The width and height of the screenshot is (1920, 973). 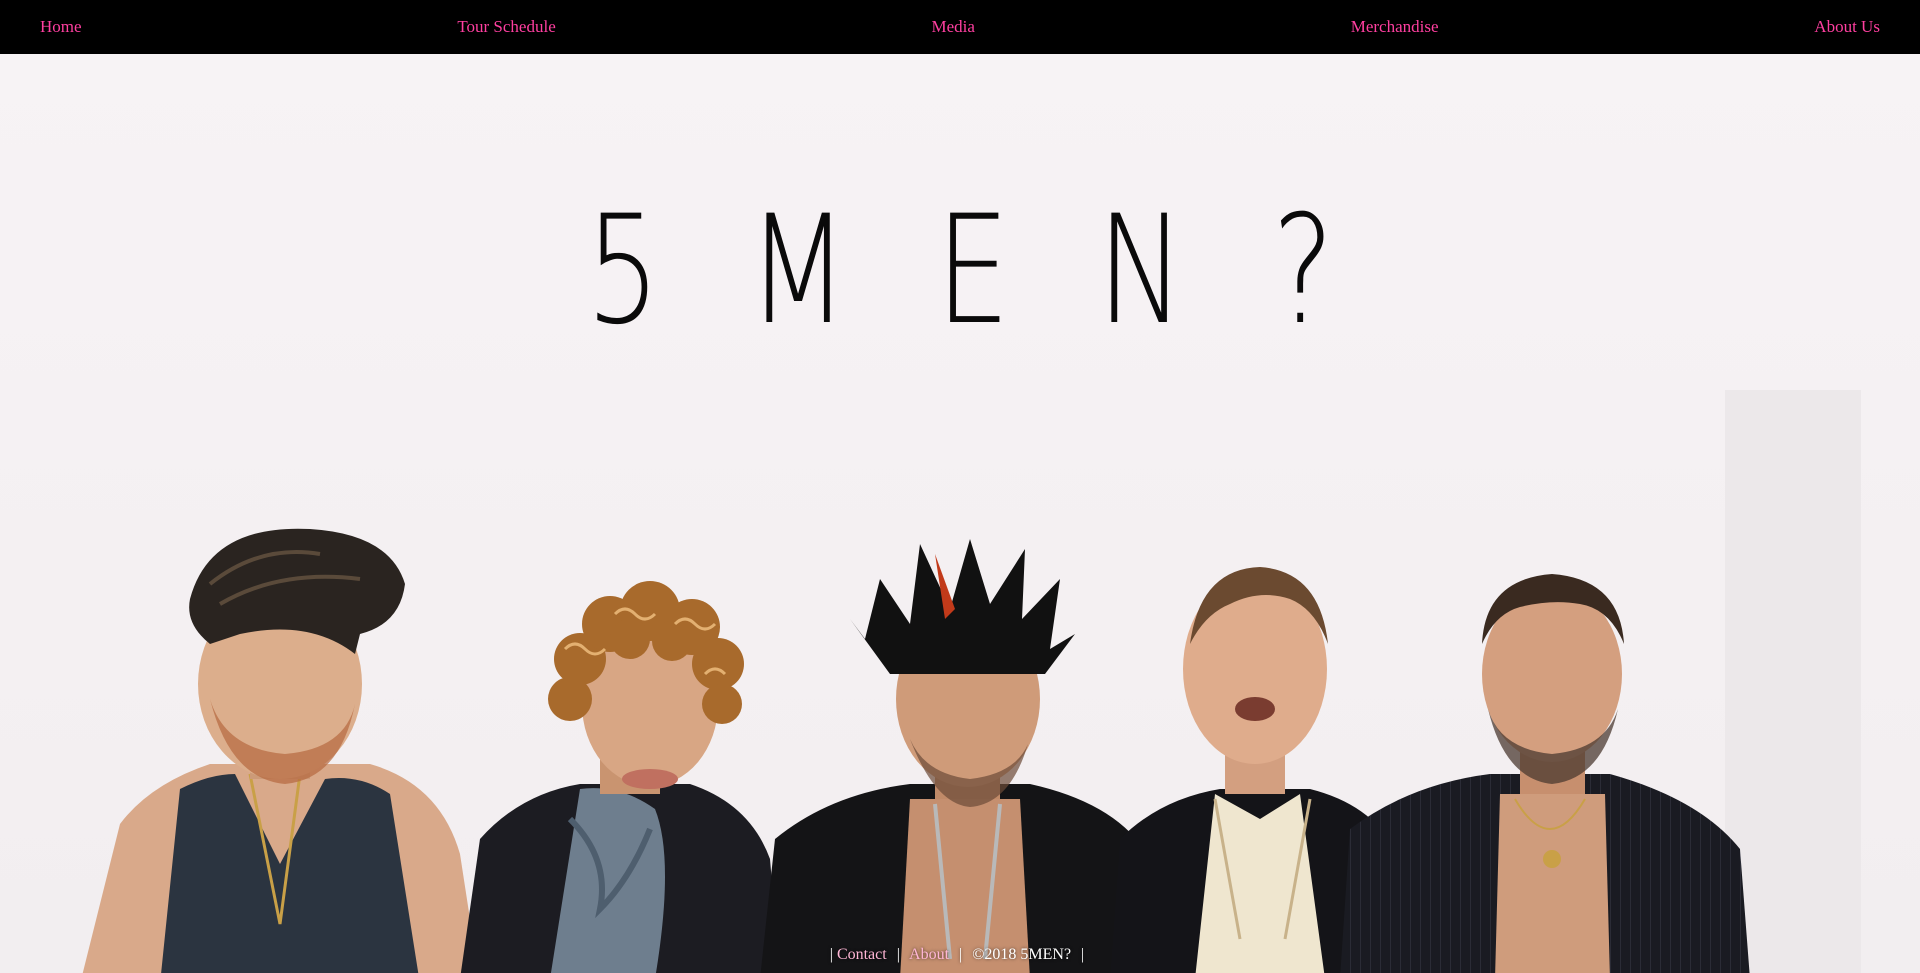 I want to click on nav-merchandise-link: Merchandise, so click(x=1395, y=27).